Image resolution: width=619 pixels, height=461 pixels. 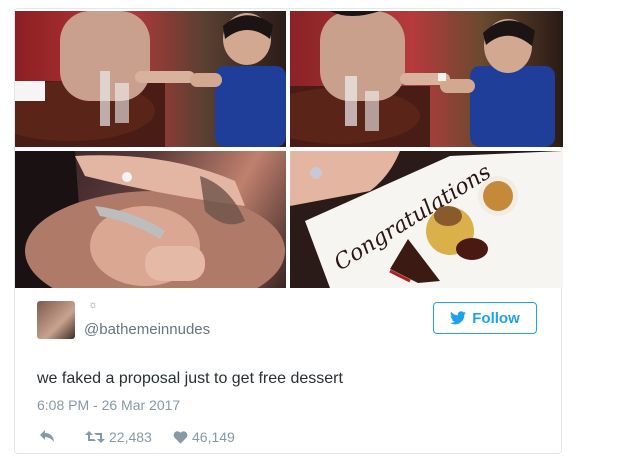 I want to click on retweet-button: 22,483, so click(x=118, y=437).